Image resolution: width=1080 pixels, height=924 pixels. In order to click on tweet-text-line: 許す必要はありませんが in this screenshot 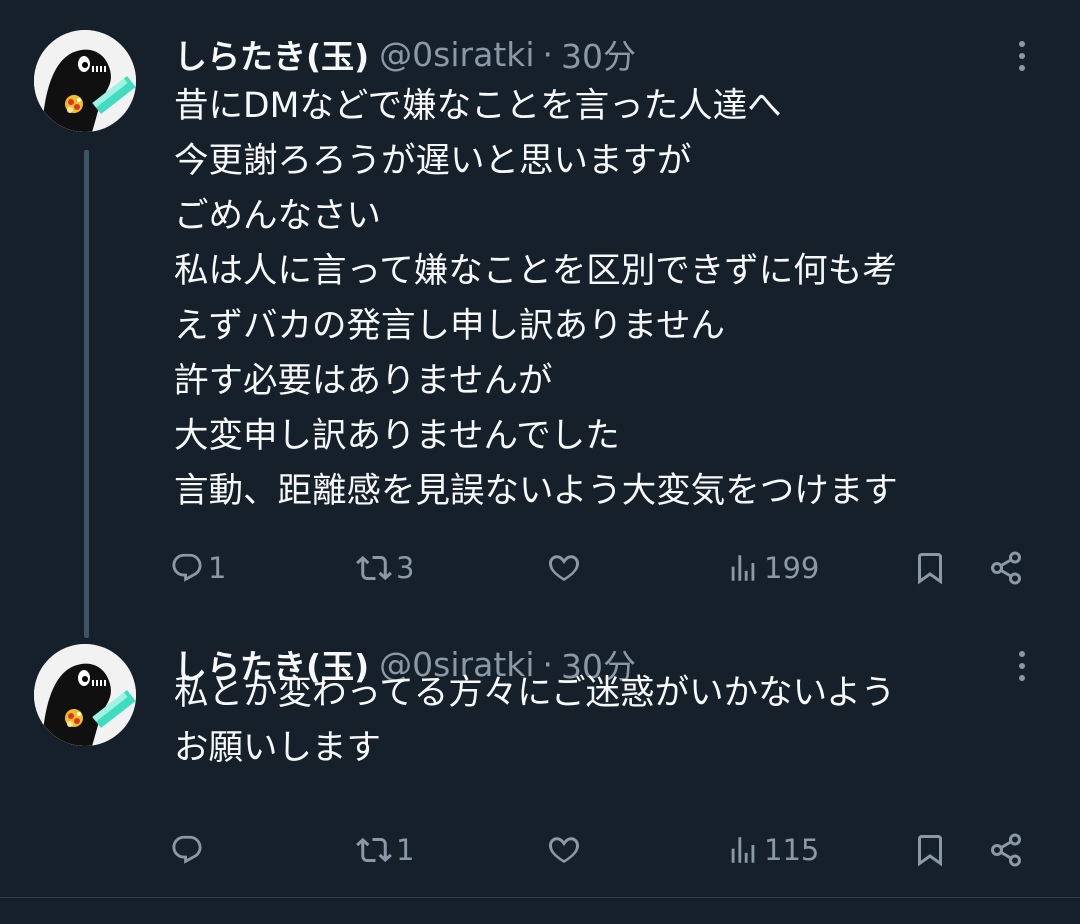, I will do `click(363, 381)`.